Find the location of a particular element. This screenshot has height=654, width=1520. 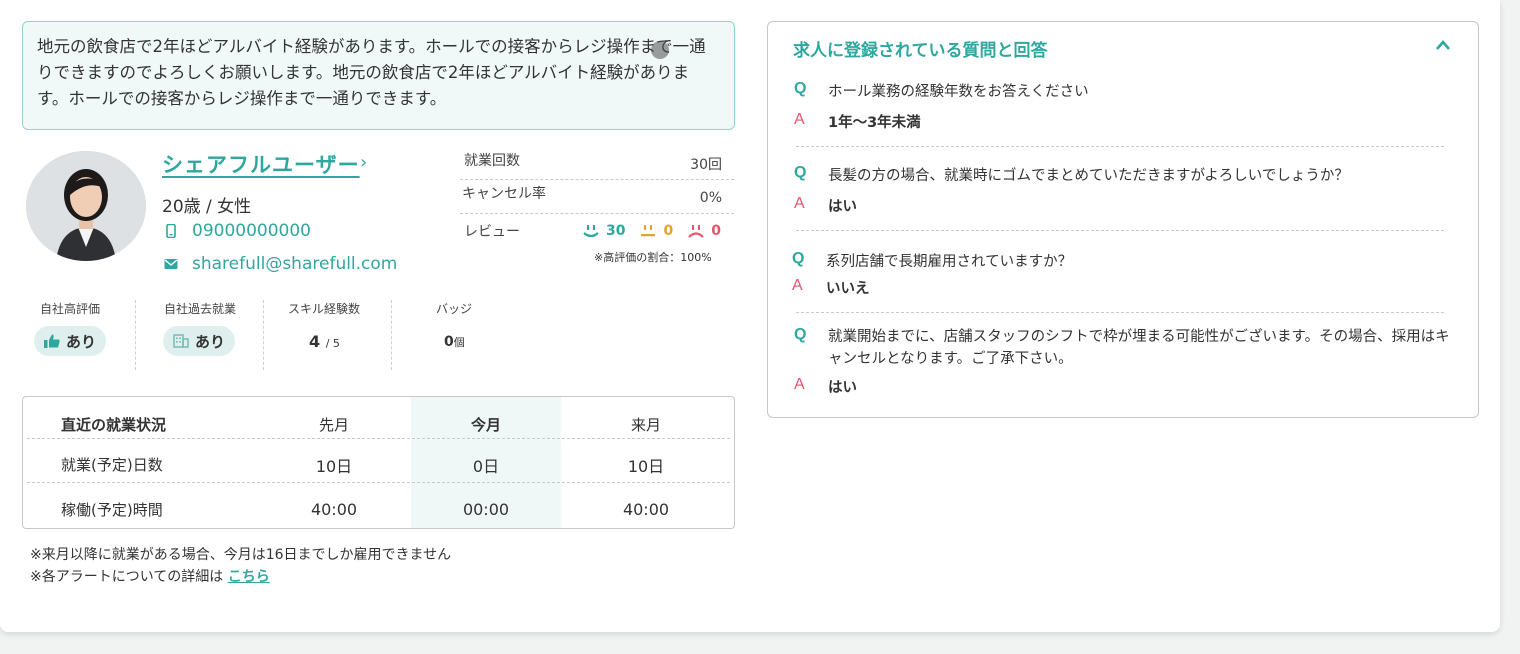

note-line-1: ※来月以降に就業がある場合、今月は16日までしか雇用できません is located at coordinates (241, 555).